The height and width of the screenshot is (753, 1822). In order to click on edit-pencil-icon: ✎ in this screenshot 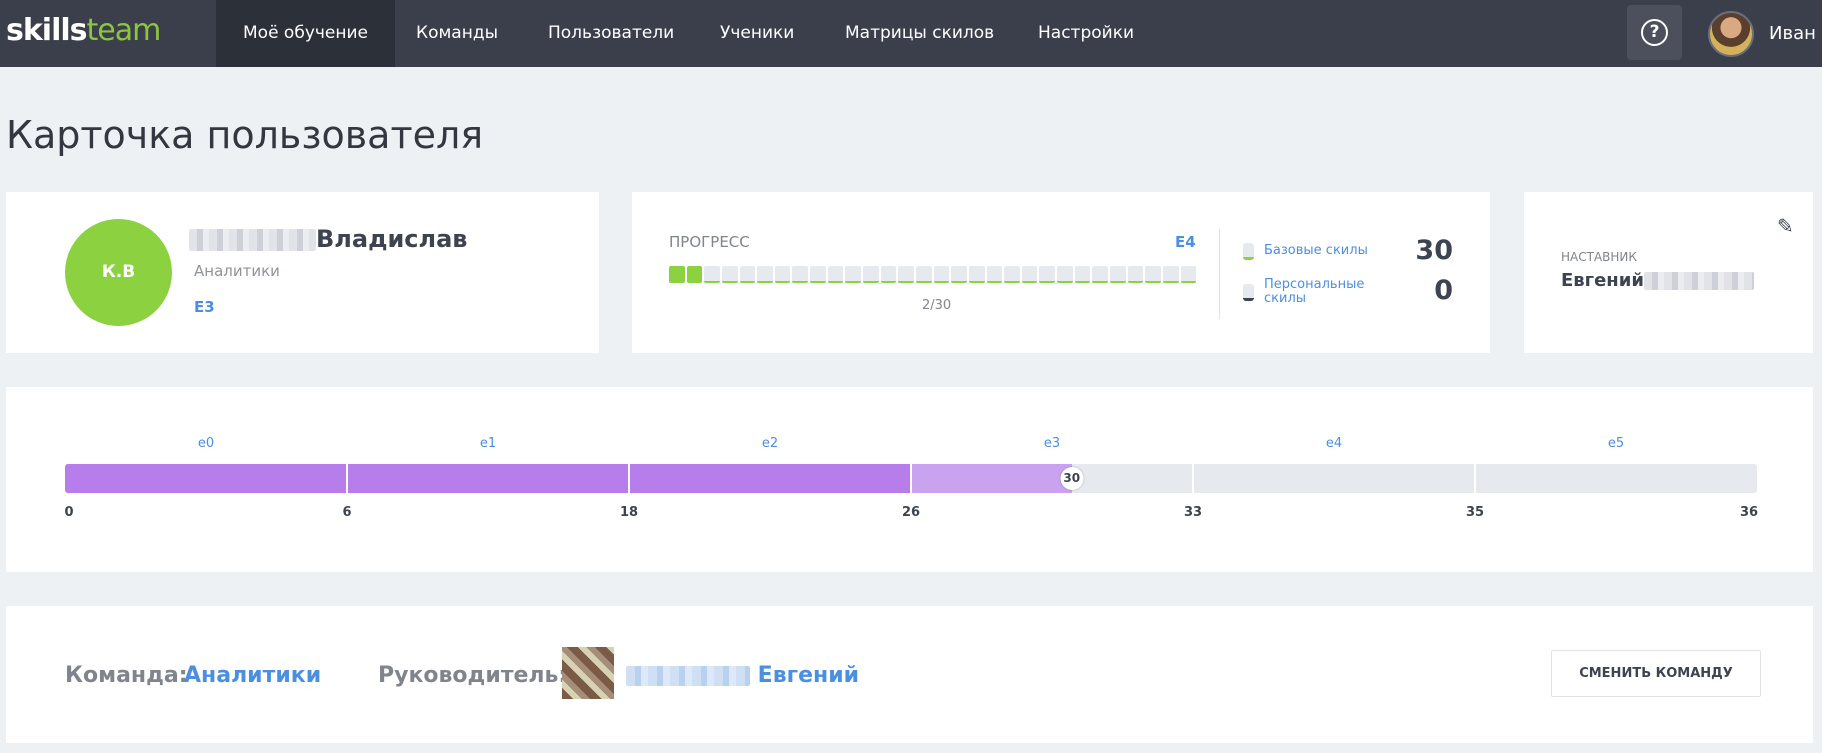, I will do `click(1785, 226)`.